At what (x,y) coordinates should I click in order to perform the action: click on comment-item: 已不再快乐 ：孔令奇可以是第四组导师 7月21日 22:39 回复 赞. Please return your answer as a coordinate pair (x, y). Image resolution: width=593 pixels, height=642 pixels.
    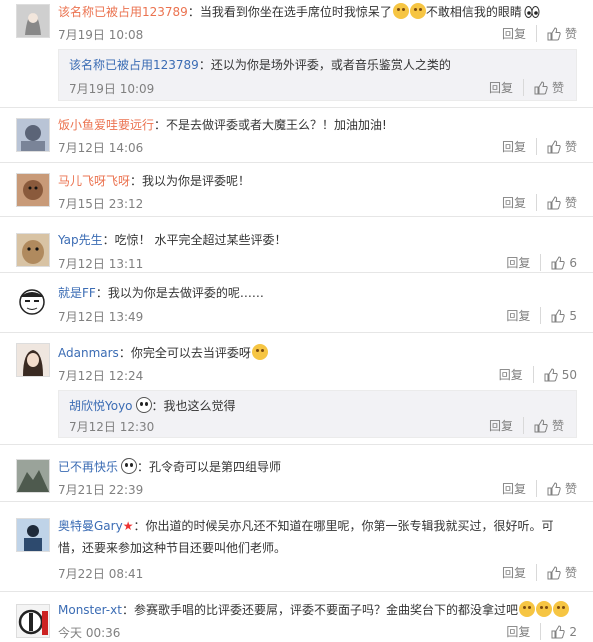
    Looking at the image, I should click on (296, 473).